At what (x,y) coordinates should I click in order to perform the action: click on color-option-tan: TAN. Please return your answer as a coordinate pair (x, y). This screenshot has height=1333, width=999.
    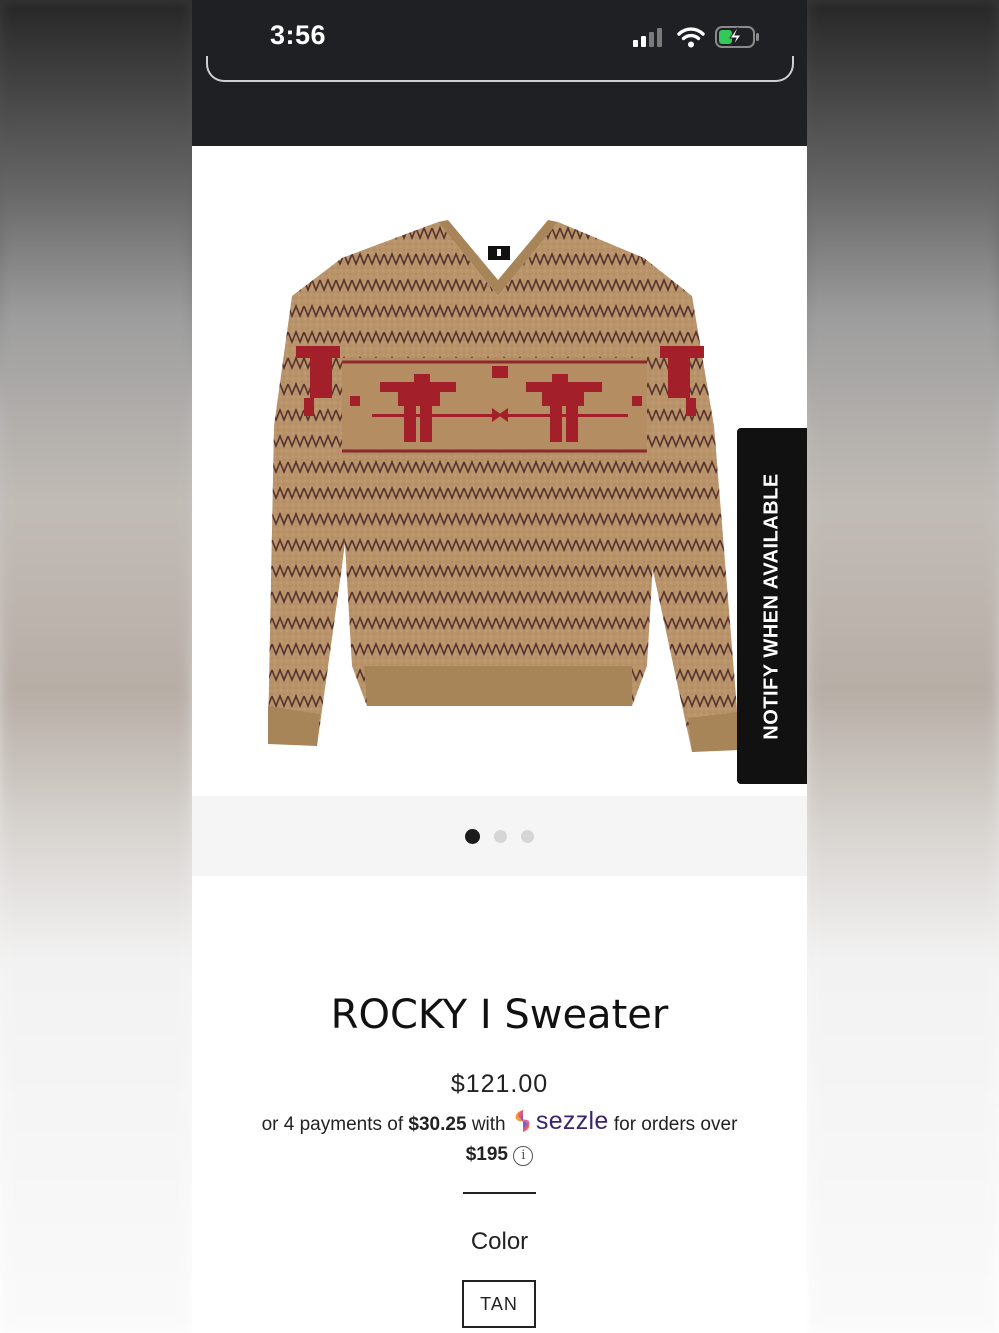
    Looking at the image, I should click on (499, 1304).